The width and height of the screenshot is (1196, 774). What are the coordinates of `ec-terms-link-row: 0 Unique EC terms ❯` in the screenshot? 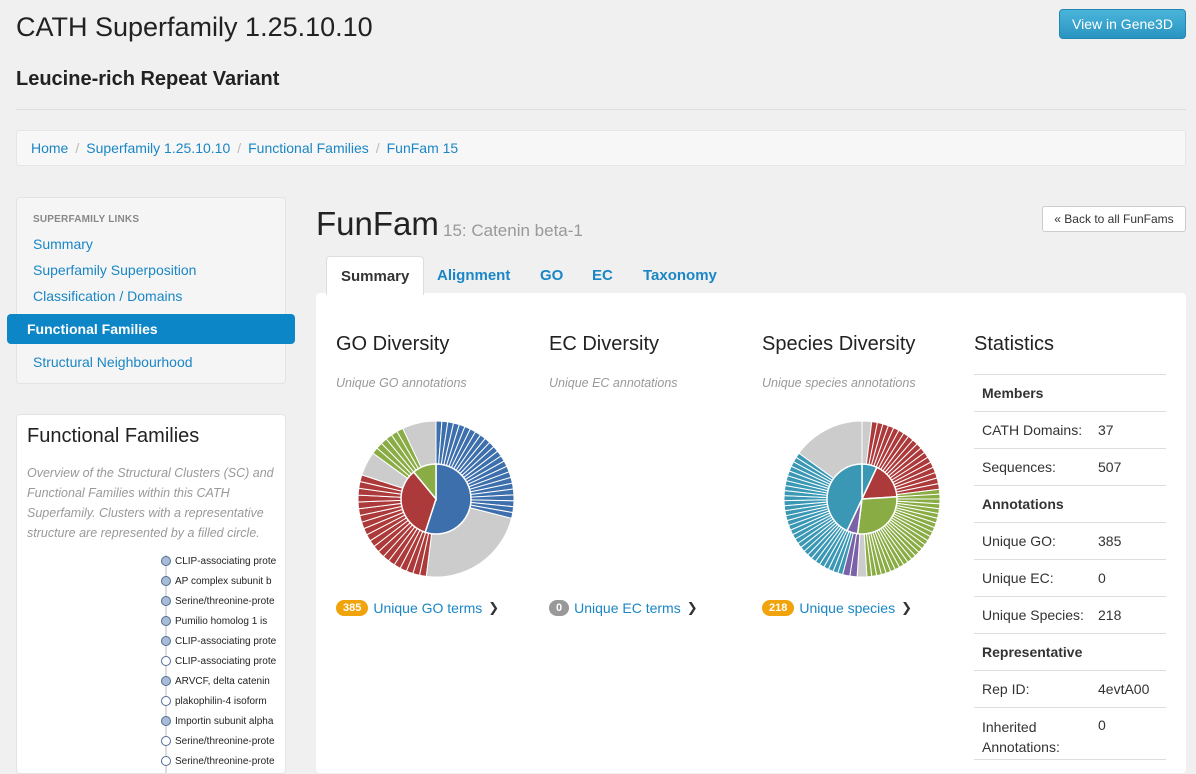 It's located at (623, 608).